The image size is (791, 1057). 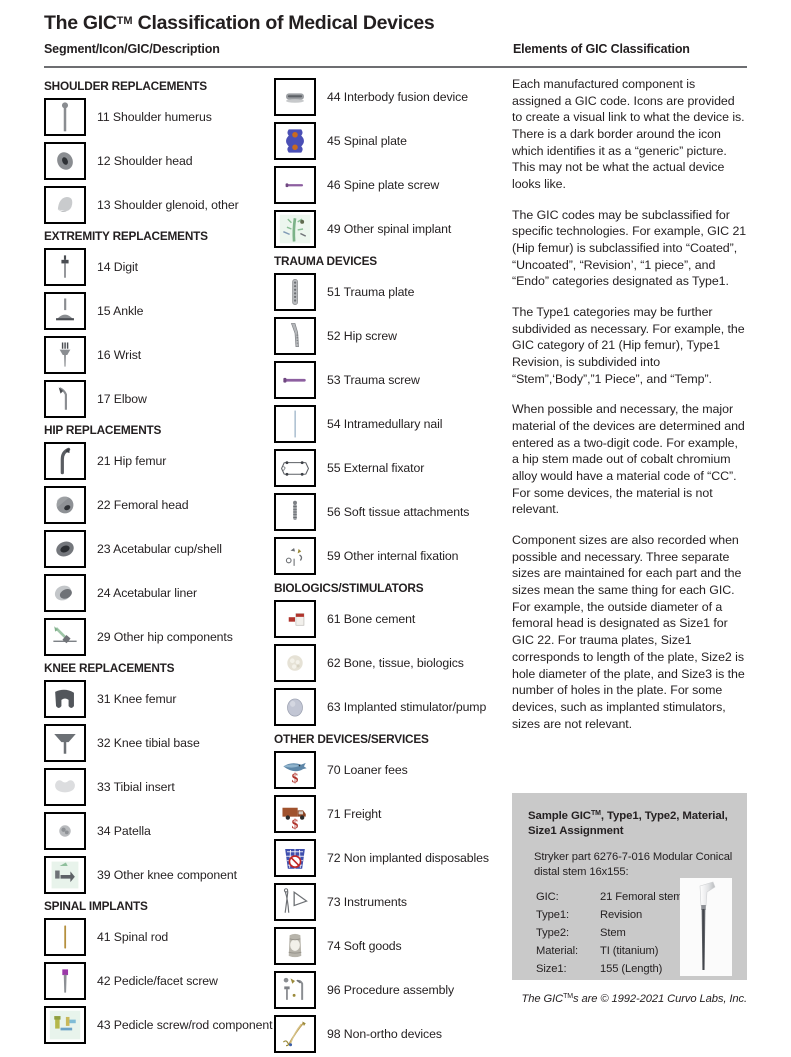 I want to click on subheading-right: Elements of GIC Classification, so click(x=601, y=49).